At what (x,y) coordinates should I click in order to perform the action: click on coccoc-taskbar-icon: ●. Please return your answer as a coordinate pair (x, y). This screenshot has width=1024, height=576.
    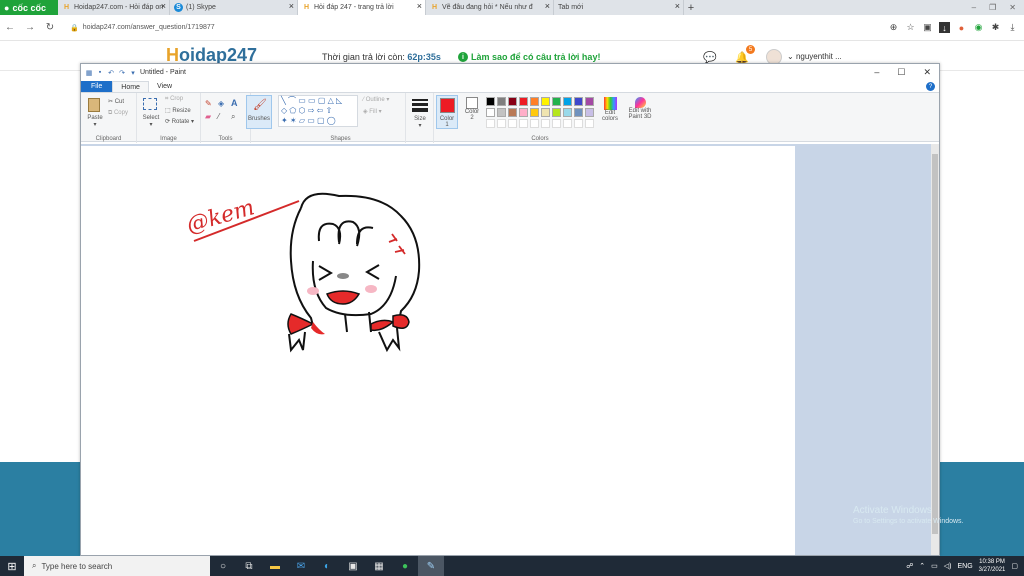
    Looking at the image, I should click on (405, 566).